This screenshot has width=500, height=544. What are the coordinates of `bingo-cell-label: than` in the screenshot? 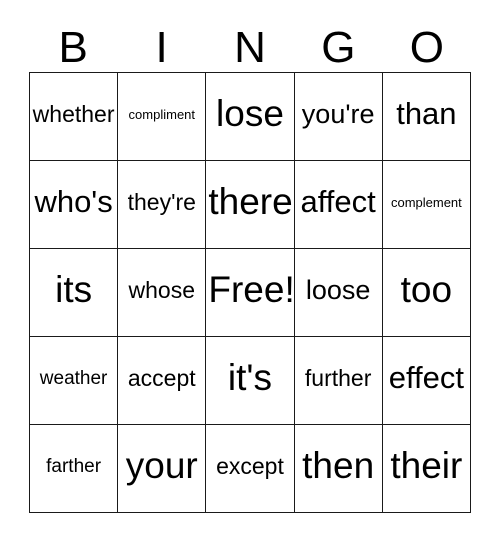 It's located at (426, 114).